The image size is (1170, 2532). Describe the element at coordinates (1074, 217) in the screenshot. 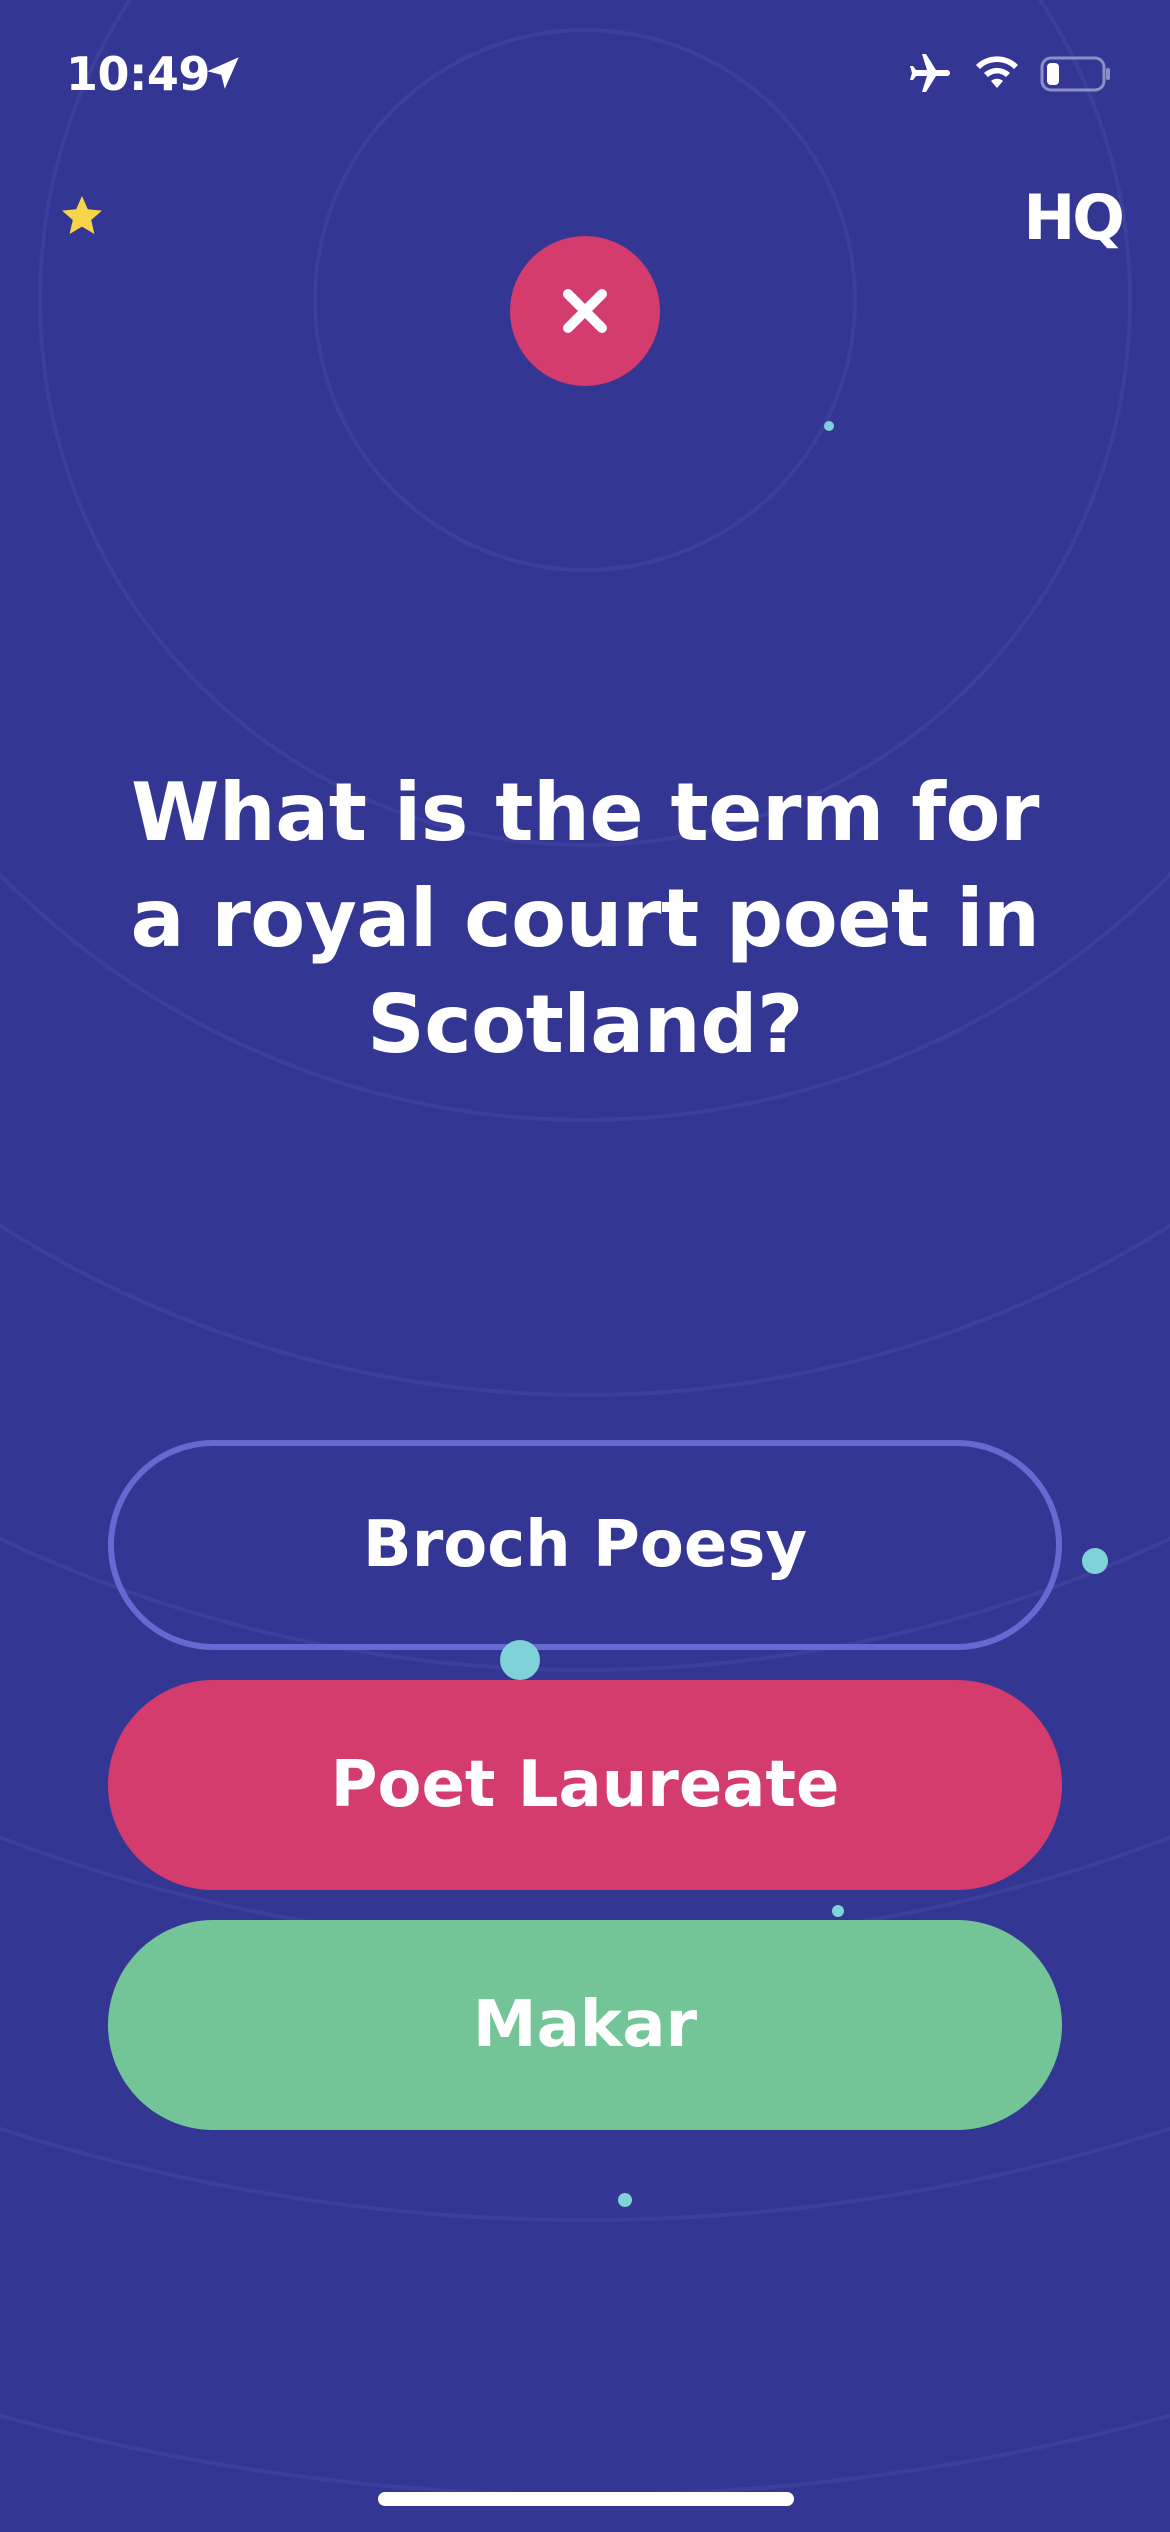

I see `hq-logo: HQ` at that location.